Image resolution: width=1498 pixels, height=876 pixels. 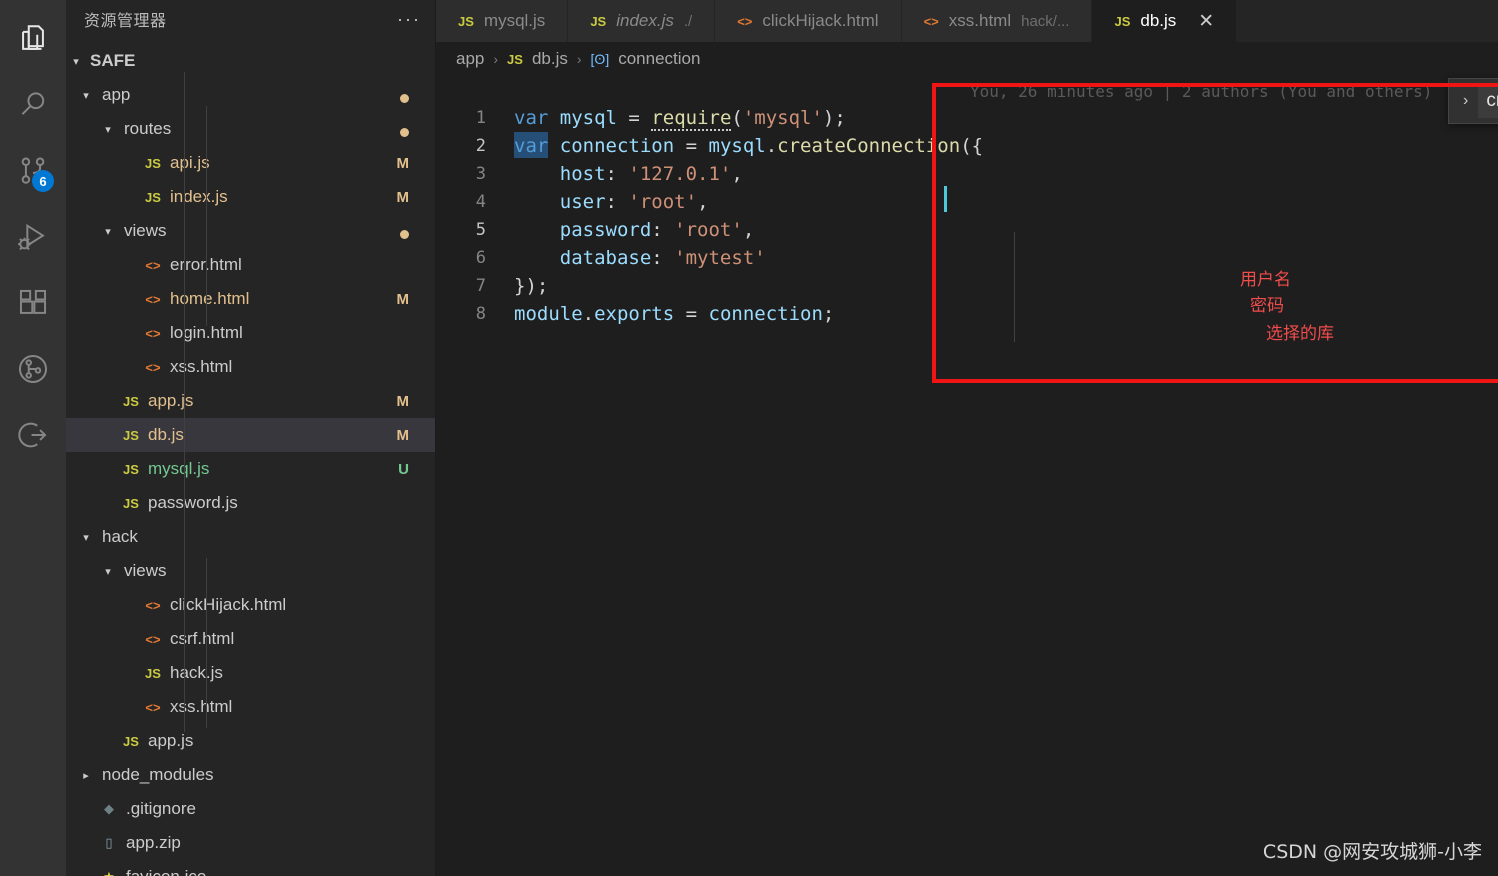 I want to click on tree-item-app: ▾ app, so click(x=250, y=95).